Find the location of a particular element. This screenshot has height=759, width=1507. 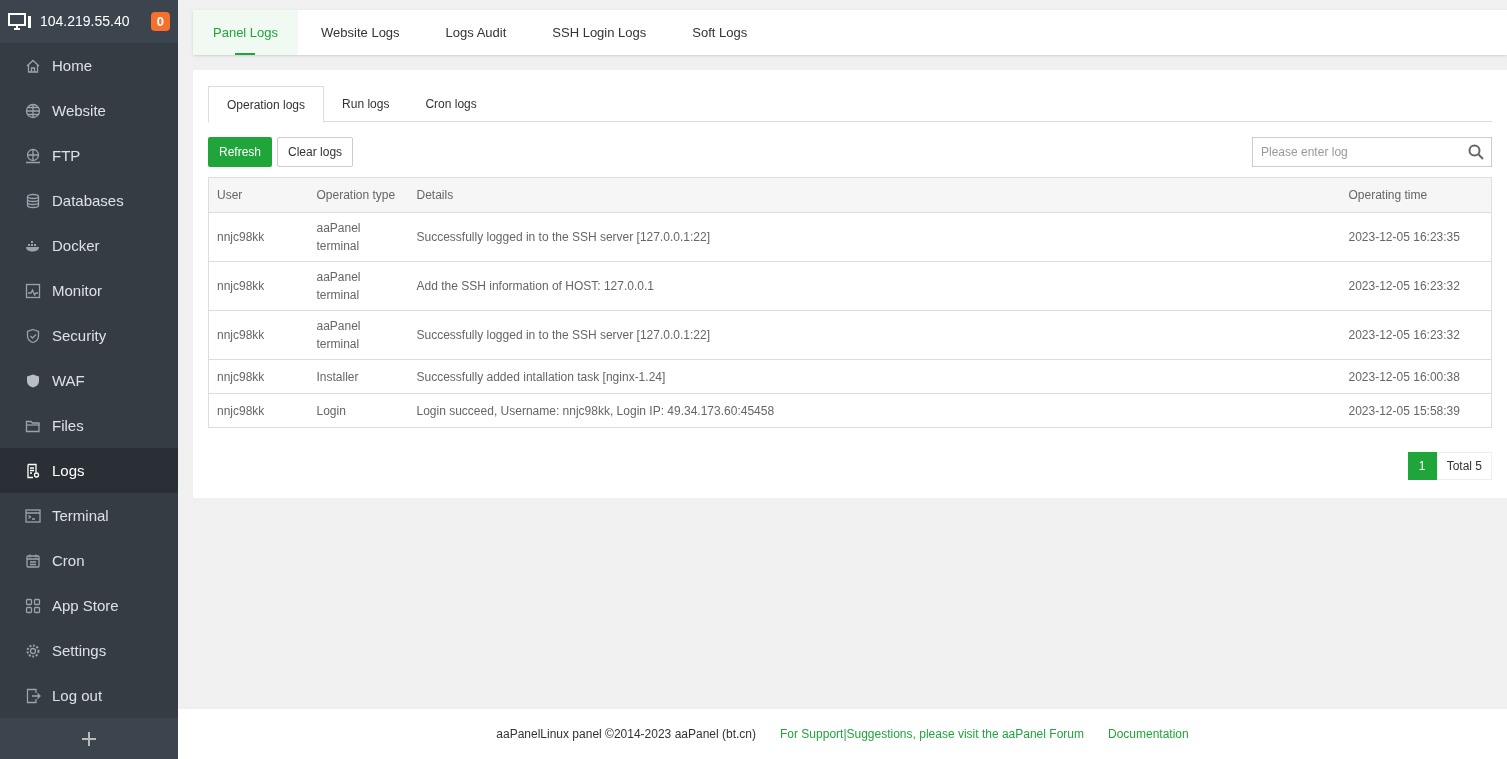

grid-icon is located at coordinates (33, 606).